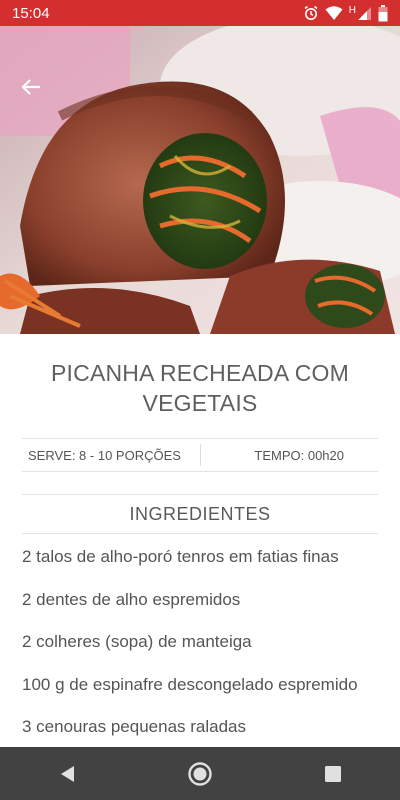 Image resolution: width=400 pixels, height=800 pixels. I want to click on ingredient-item: 2 dentes de alho espremidos, so click(131, 599).